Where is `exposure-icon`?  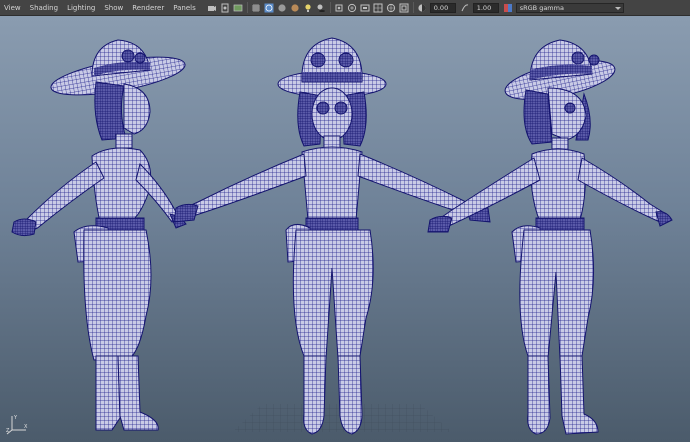 exposure-icon is located at coordinates (422, 8).